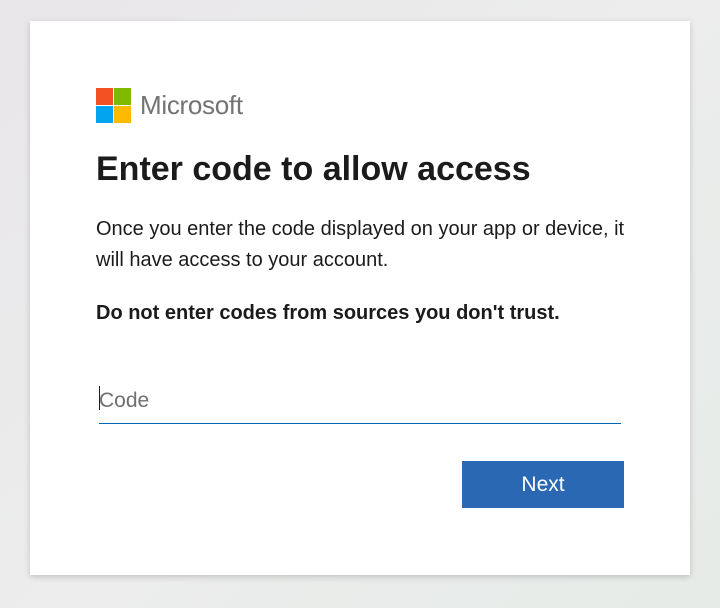 This screenshot has height=608, width=720. What do you see at coordinates (104, 114) in the screenshot?
I see `logo-square-blue` at bounding box center [104, 114].